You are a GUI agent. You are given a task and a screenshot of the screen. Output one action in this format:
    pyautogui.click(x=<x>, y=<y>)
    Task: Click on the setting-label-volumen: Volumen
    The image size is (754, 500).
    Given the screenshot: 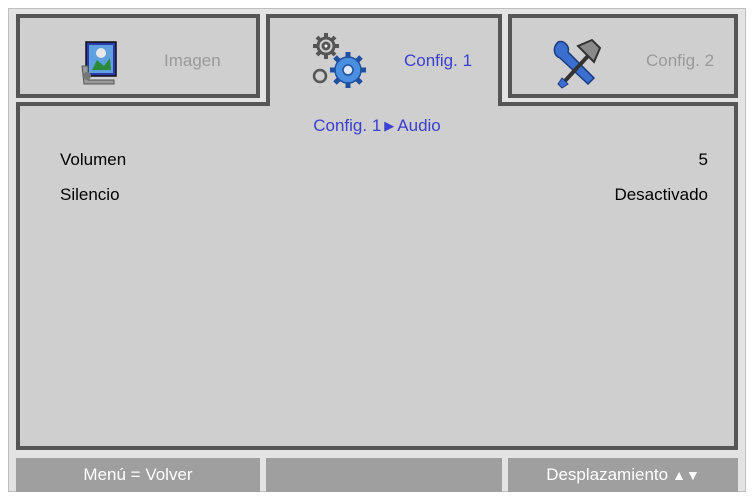 What is the action you would take?
    pyautogui.click(x=93, y=160)
    